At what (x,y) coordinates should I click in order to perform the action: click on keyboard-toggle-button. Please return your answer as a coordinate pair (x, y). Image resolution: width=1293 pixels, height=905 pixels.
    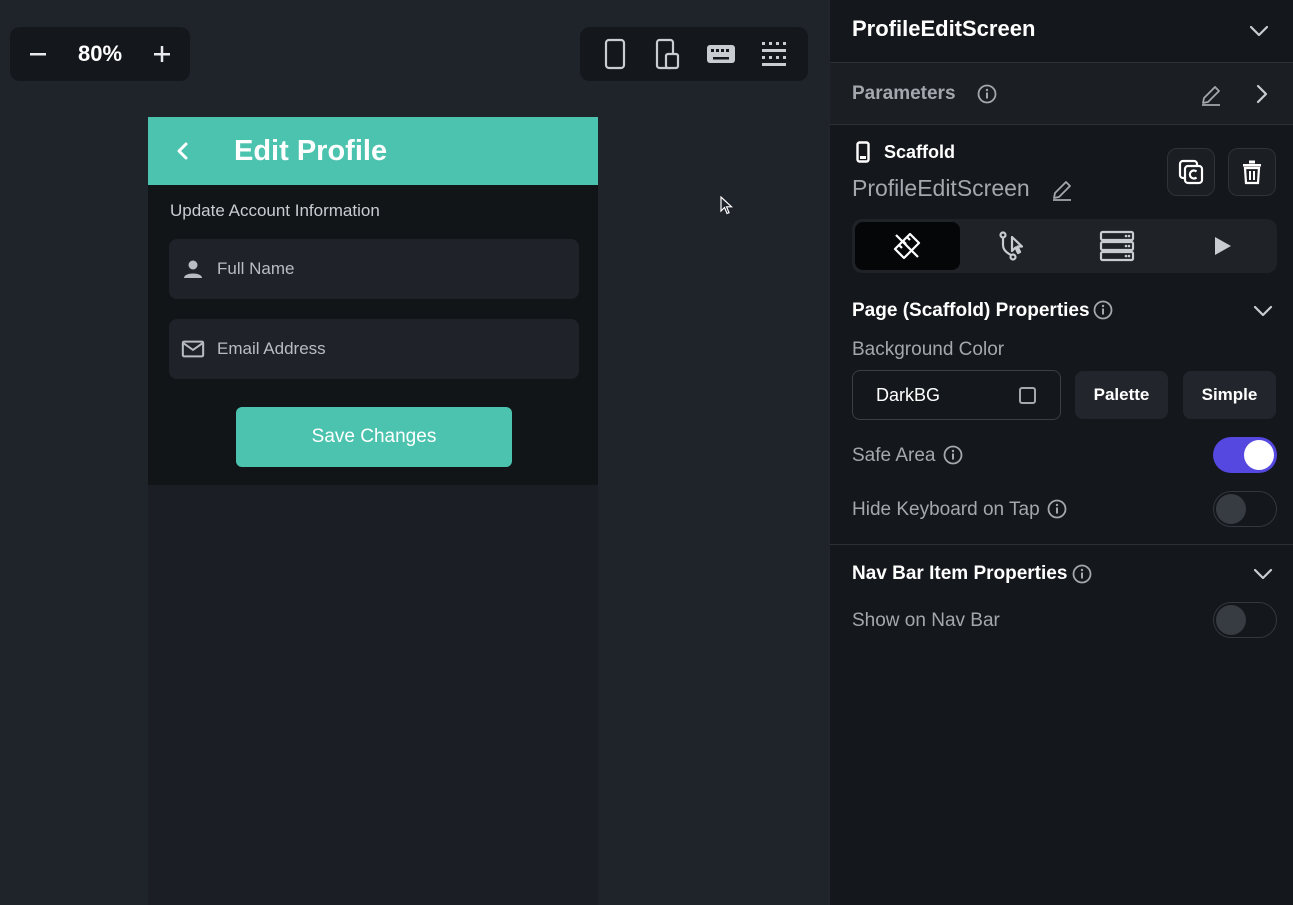
    Looking at the image, I should click on (721, 54).